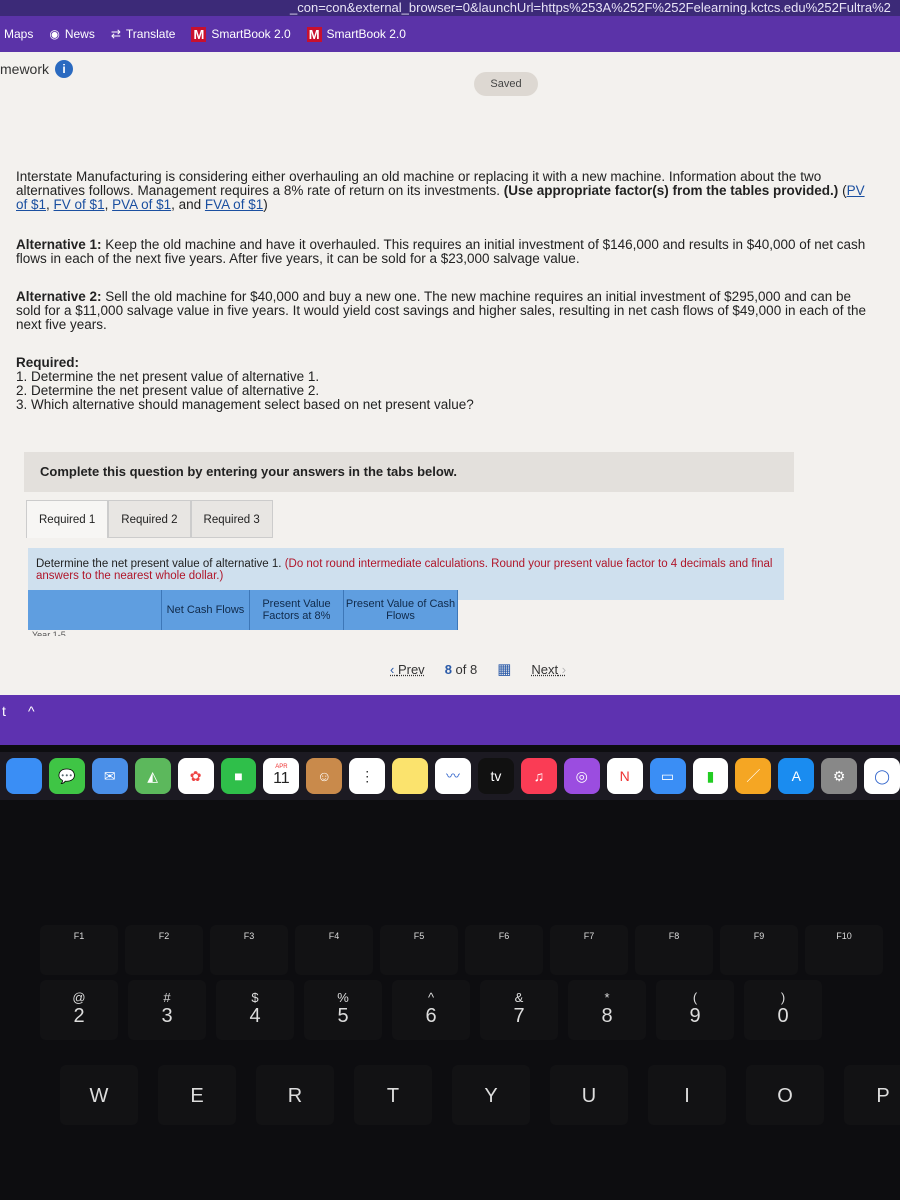 The width and height of the screenshot is (900, 1200). What do you see at coordinates (79, 950) in the screenshot?
I see `key-f1: F1` at bounding box center [79, 950].